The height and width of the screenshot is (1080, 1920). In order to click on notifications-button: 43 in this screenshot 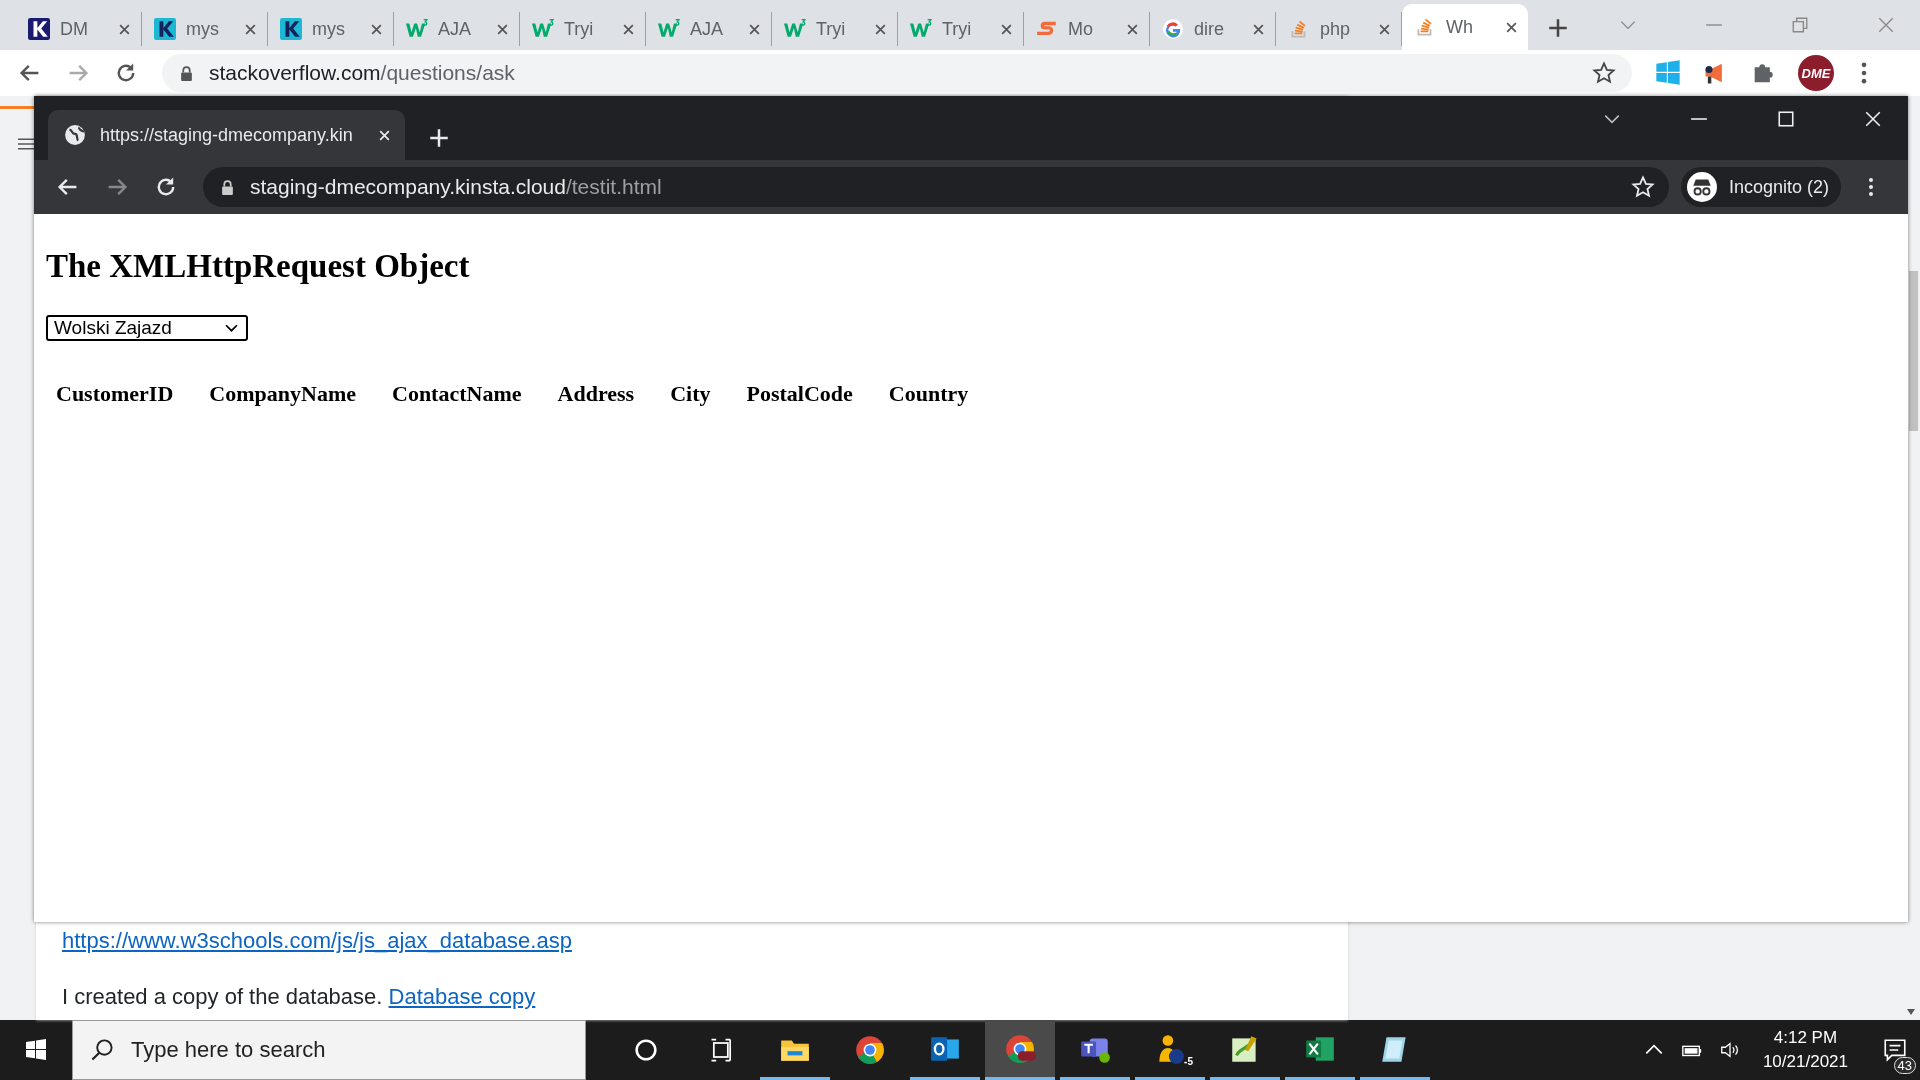, I will do `click(1895, 1050)`.